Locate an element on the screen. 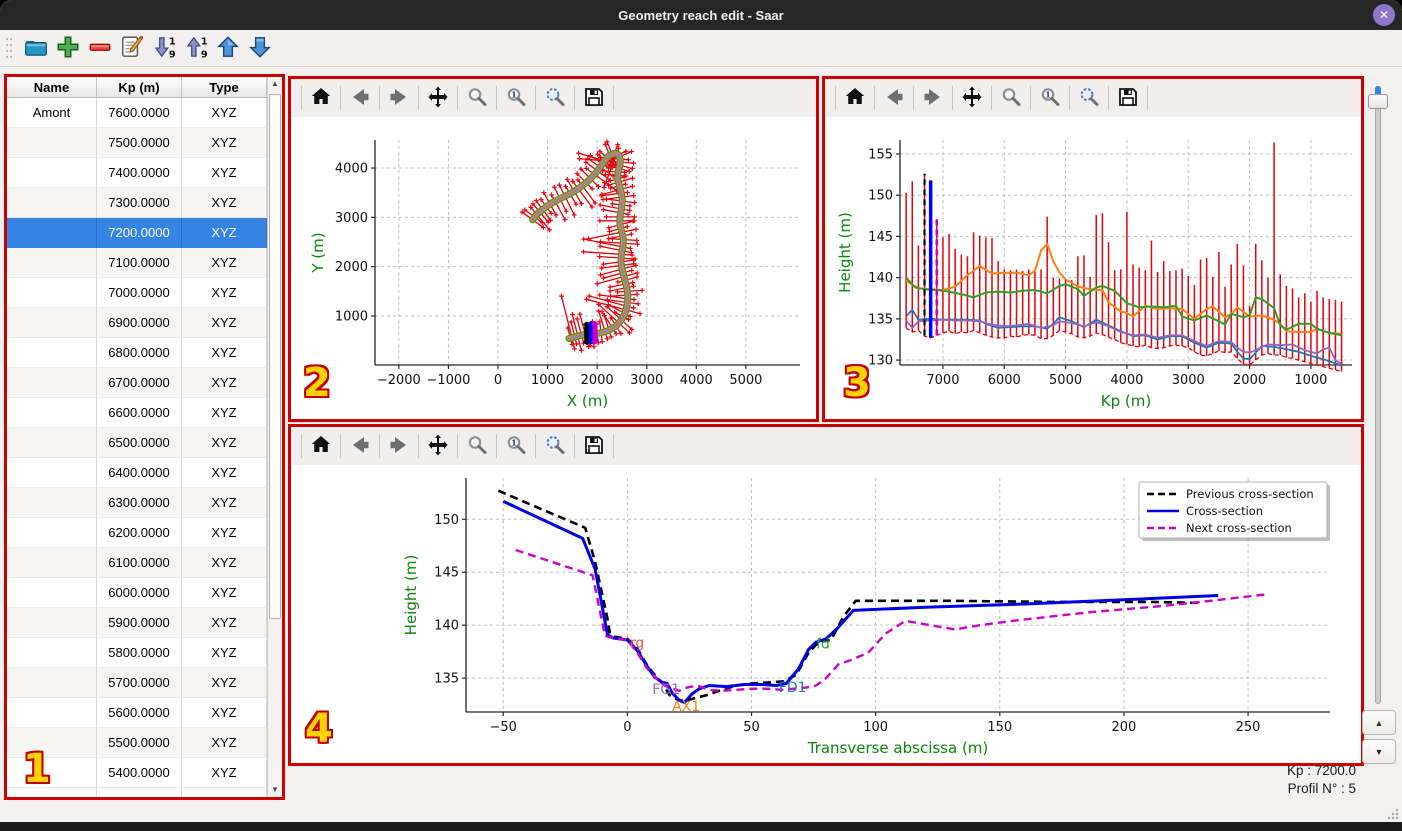  table-row: 5800.0000 XYZ is located at coordinates (137, 653).